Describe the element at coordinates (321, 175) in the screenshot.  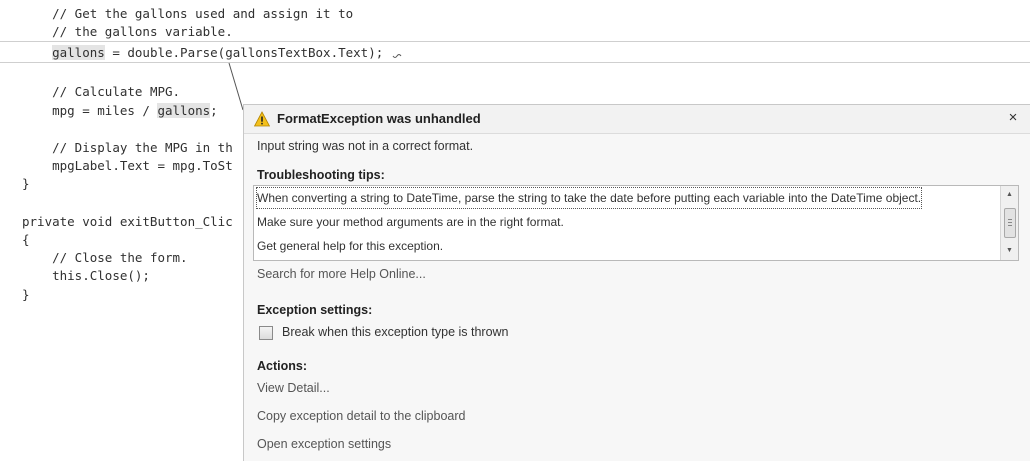
I see `troubleshooting-heading: Troubleshooting tips:` at that location.